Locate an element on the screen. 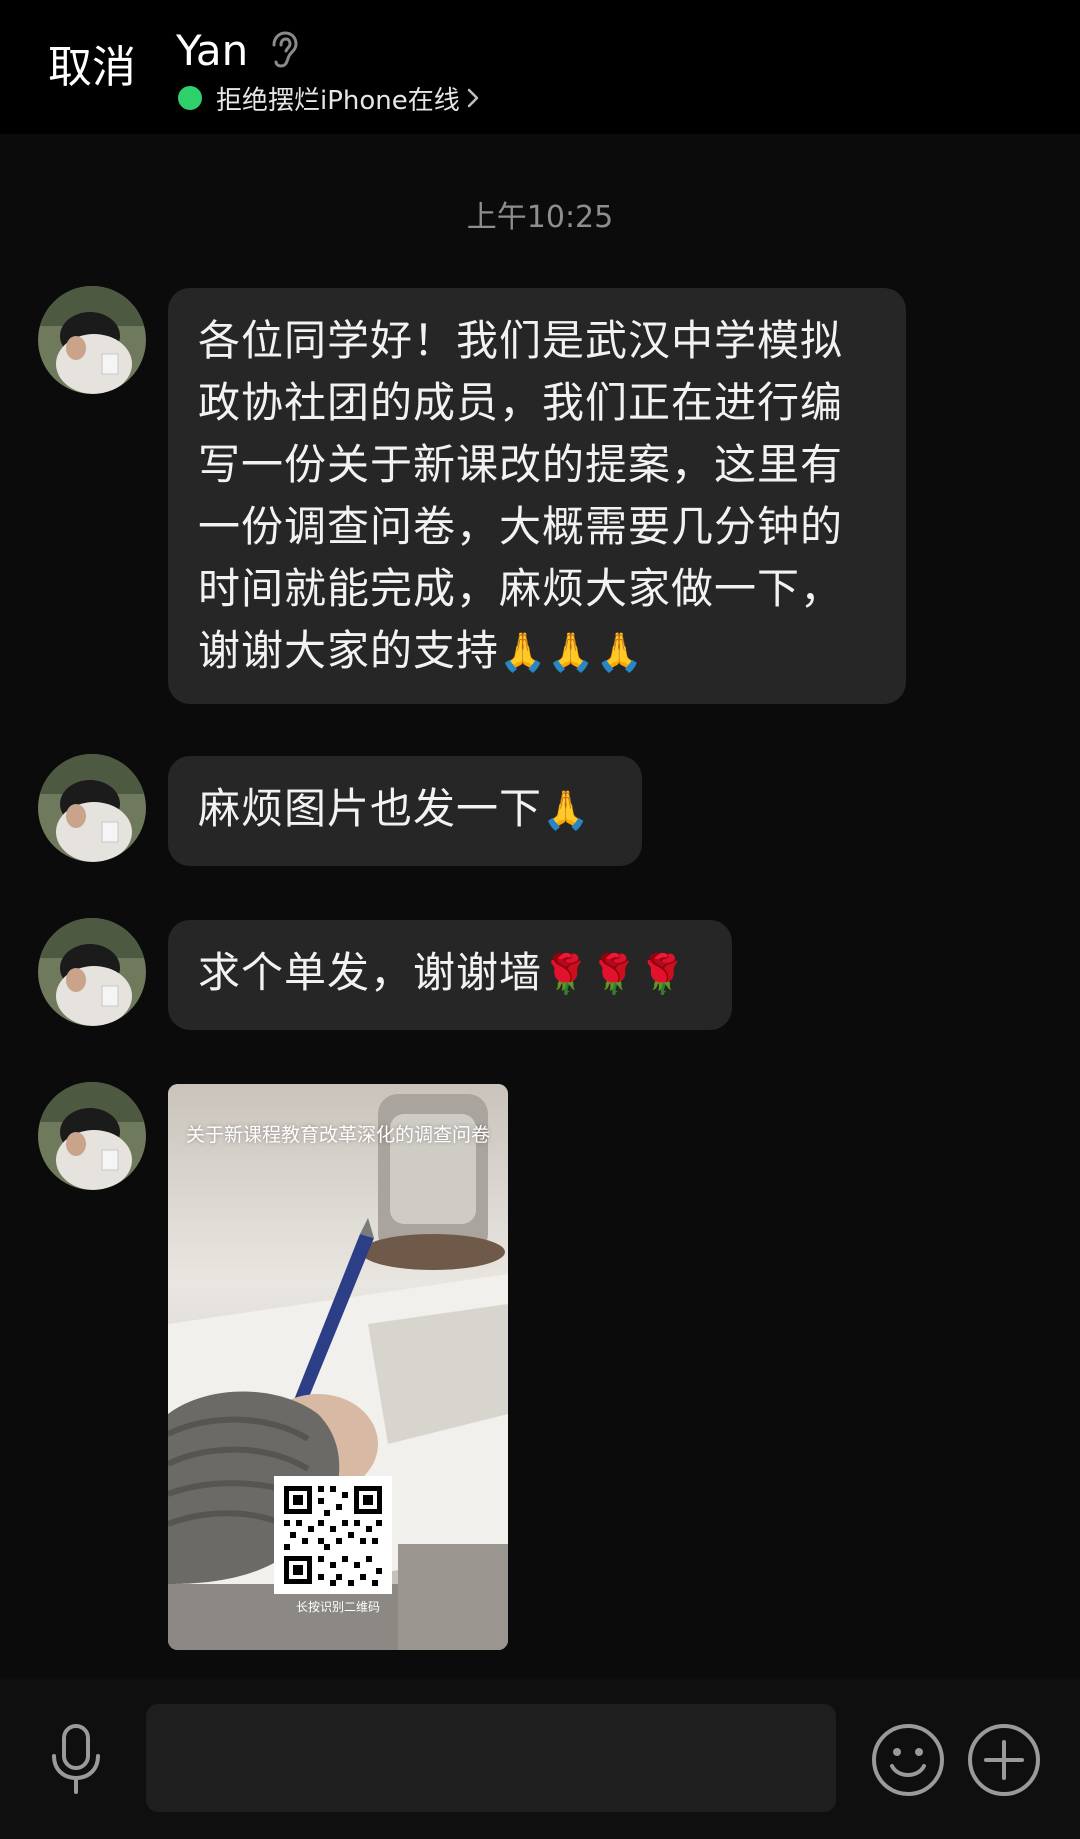  online-status: 拒绝摆烂iPhone在线 is located at coordinates (329, 98).